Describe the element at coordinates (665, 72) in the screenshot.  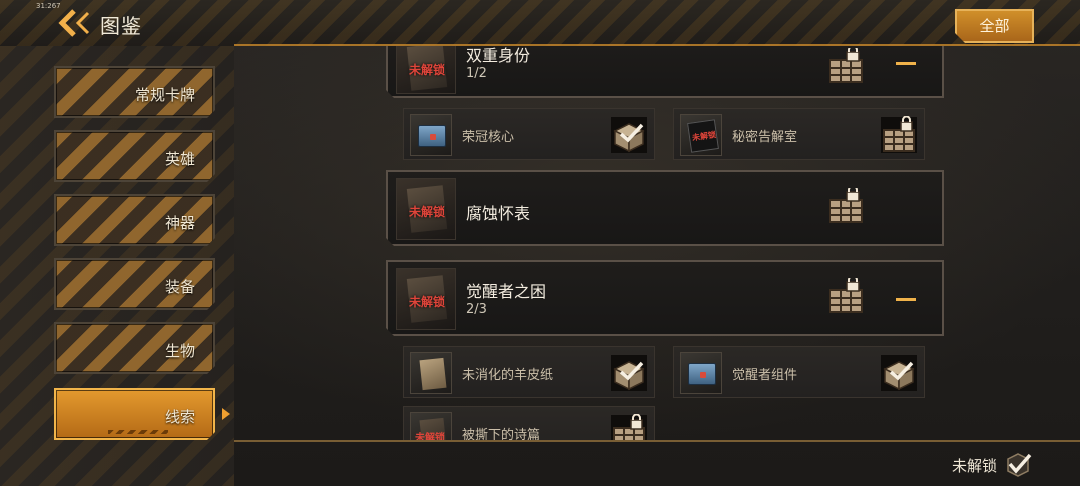
I see `clue-card: 未解锁 双重身份 1/2` at that location.